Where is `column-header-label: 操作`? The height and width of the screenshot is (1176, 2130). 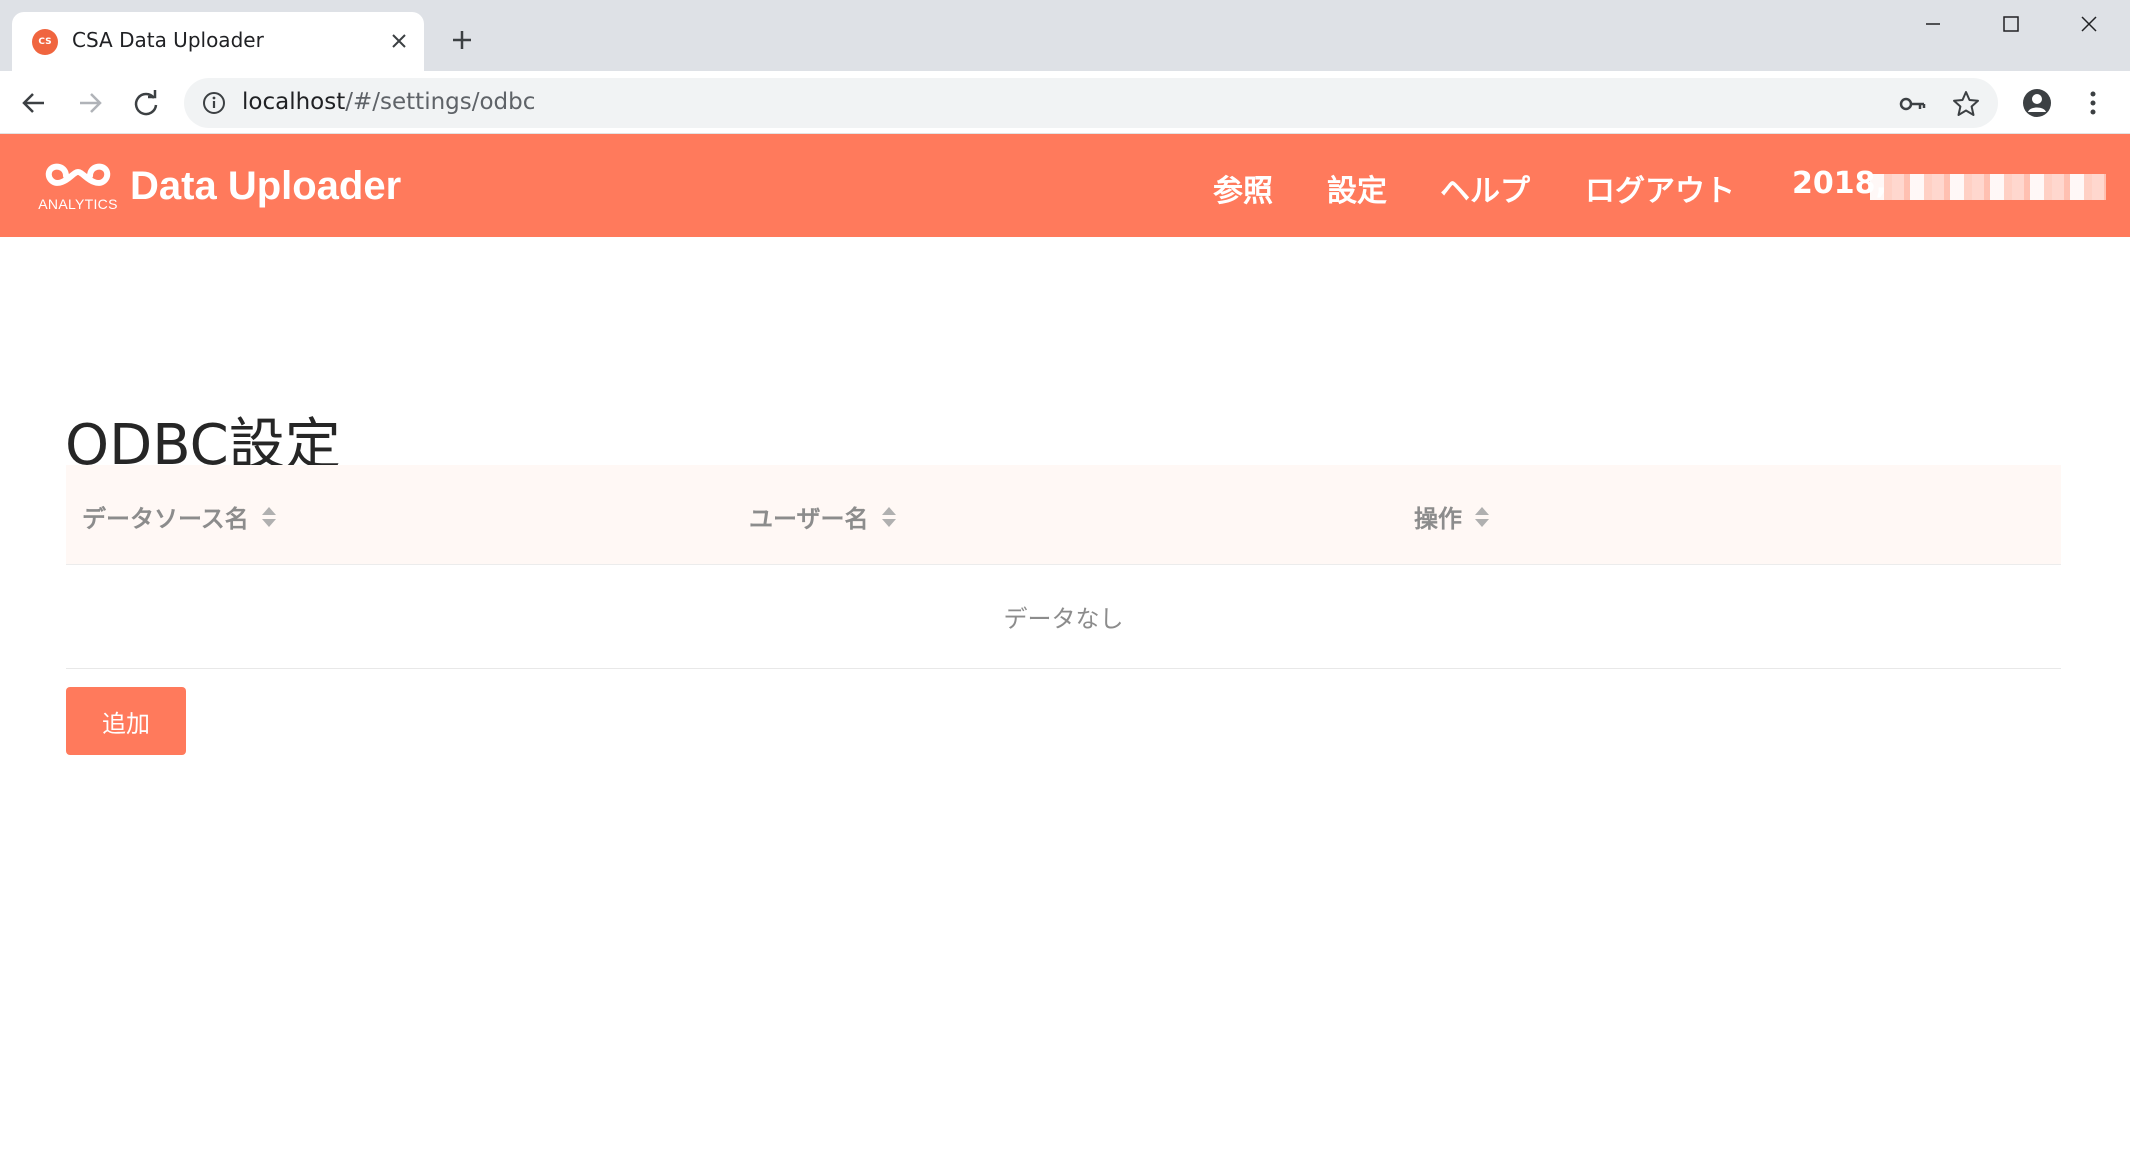 column-header-label: 操作 is located at coordinates (1438, 519).